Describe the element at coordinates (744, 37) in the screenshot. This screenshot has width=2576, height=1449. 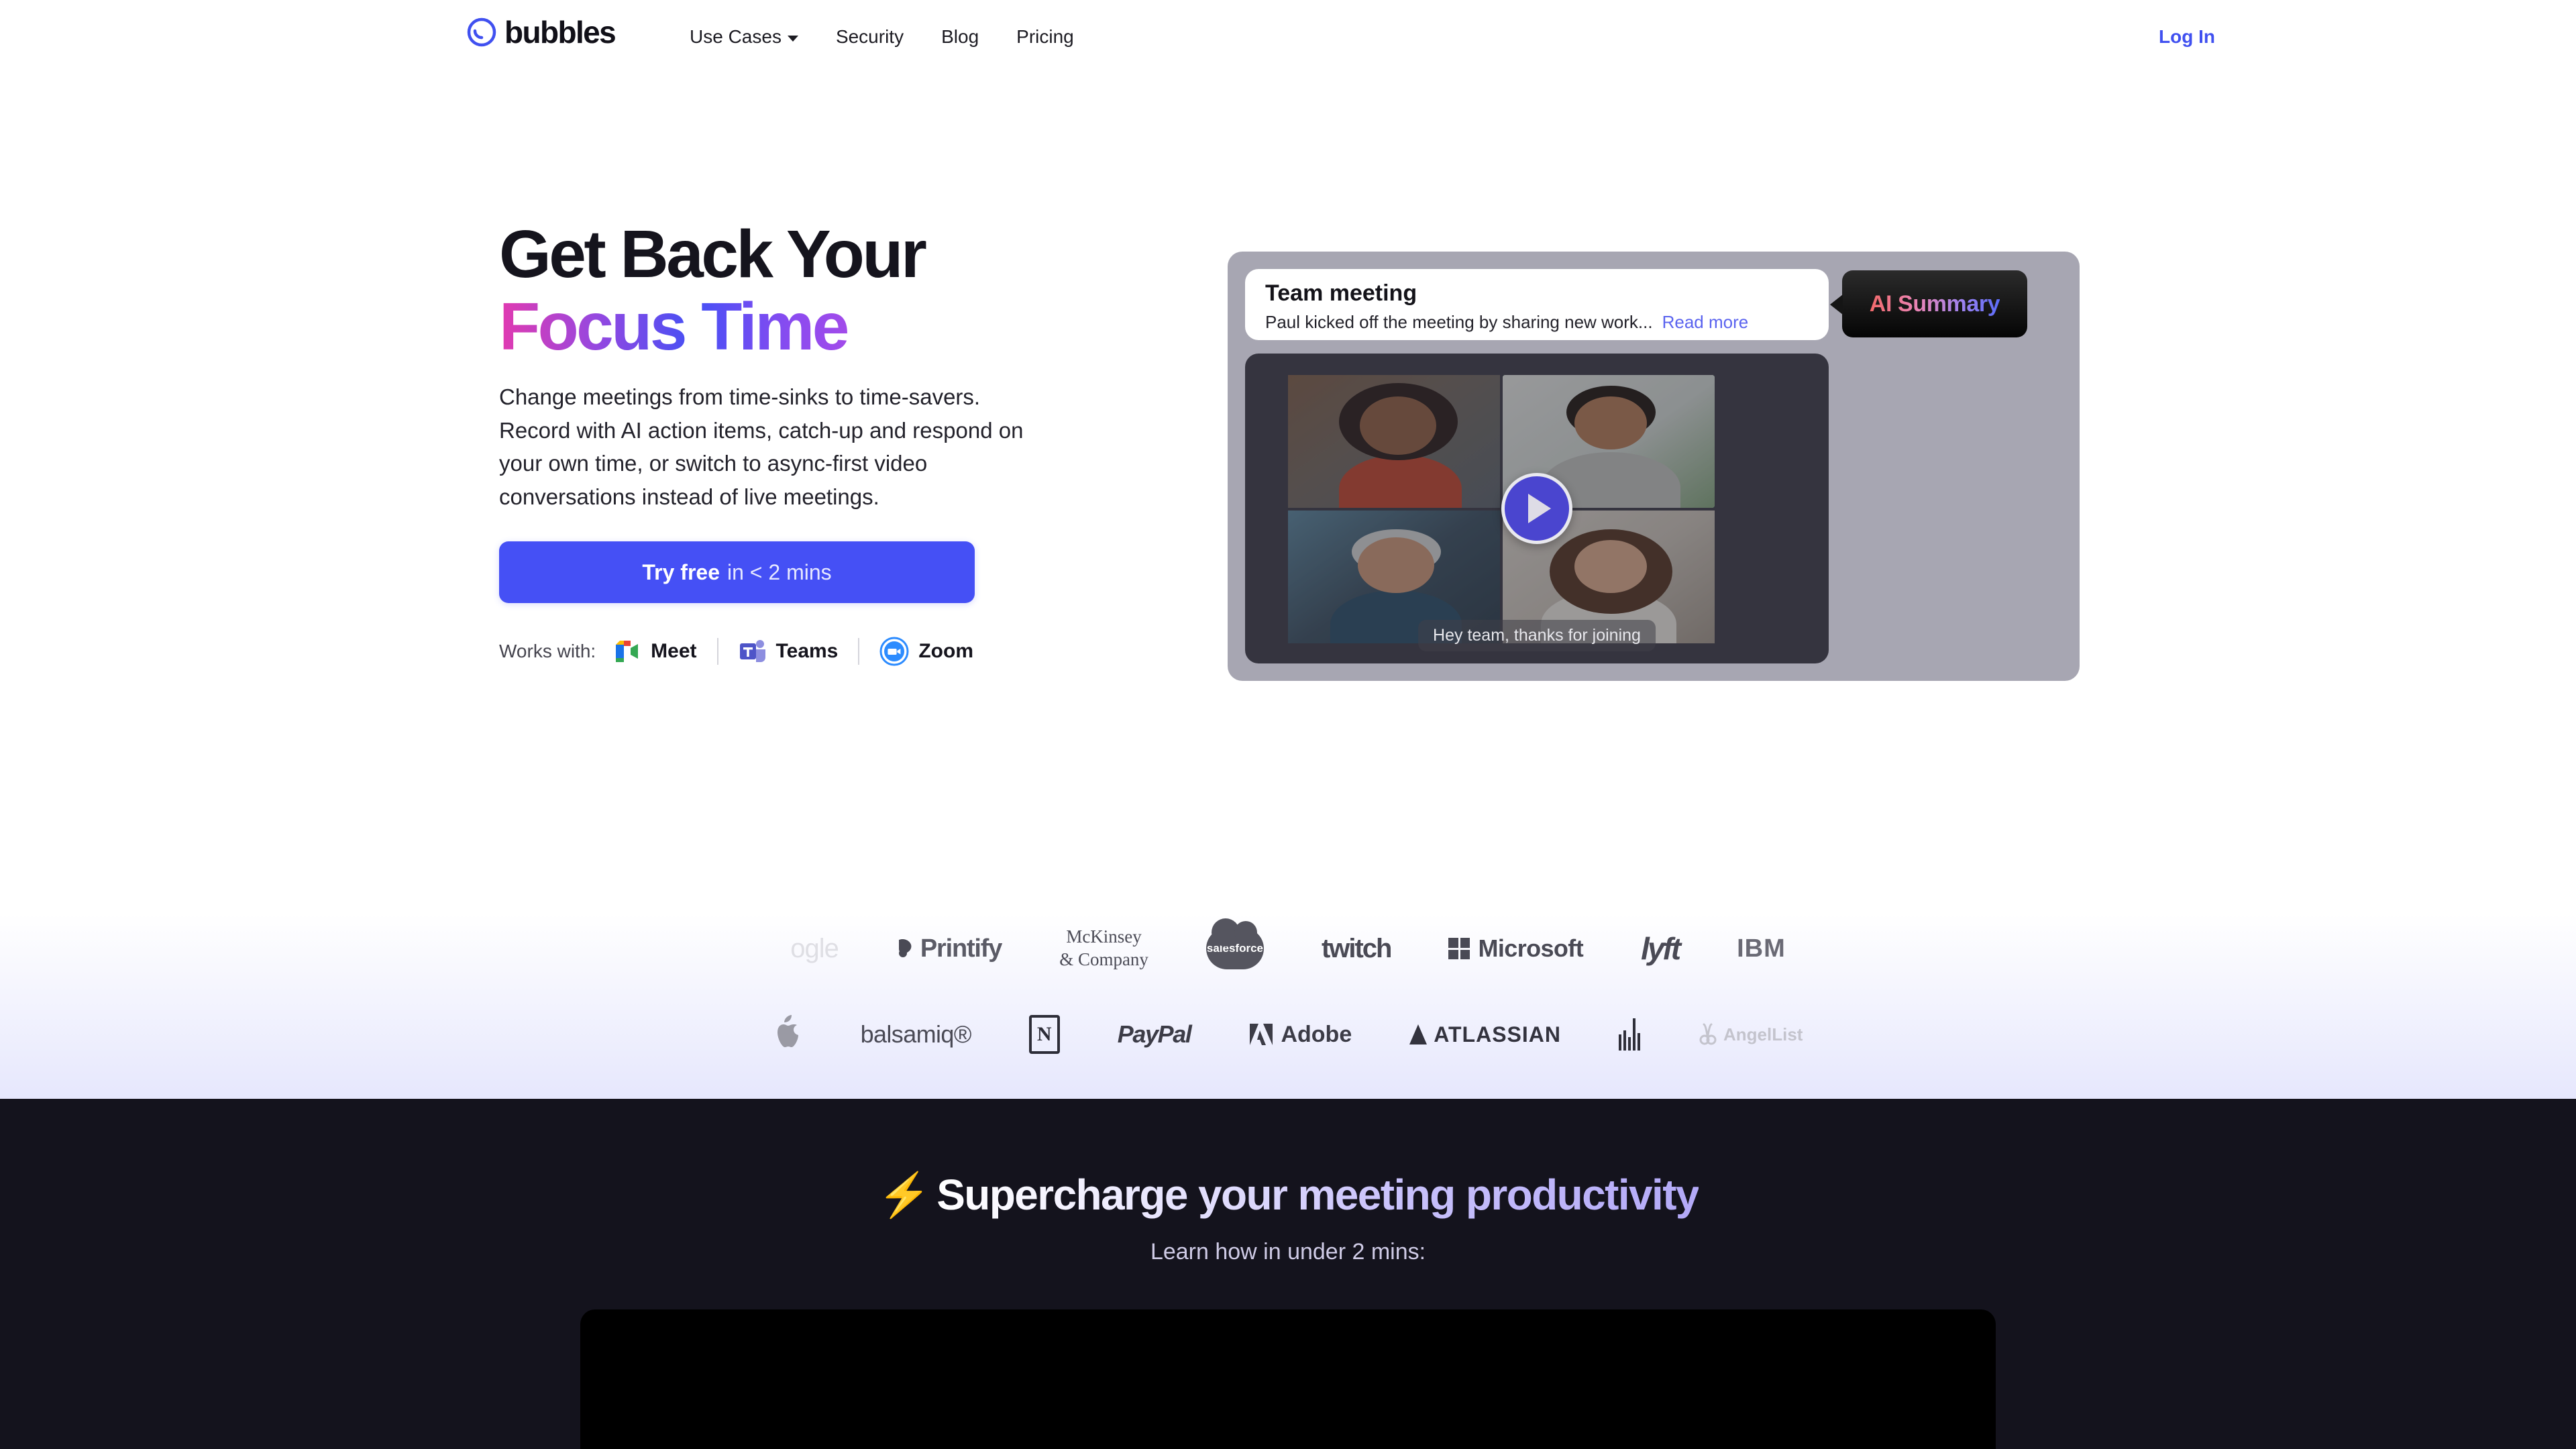
I see `nav-item-use-cases: Use Cases` at that location.